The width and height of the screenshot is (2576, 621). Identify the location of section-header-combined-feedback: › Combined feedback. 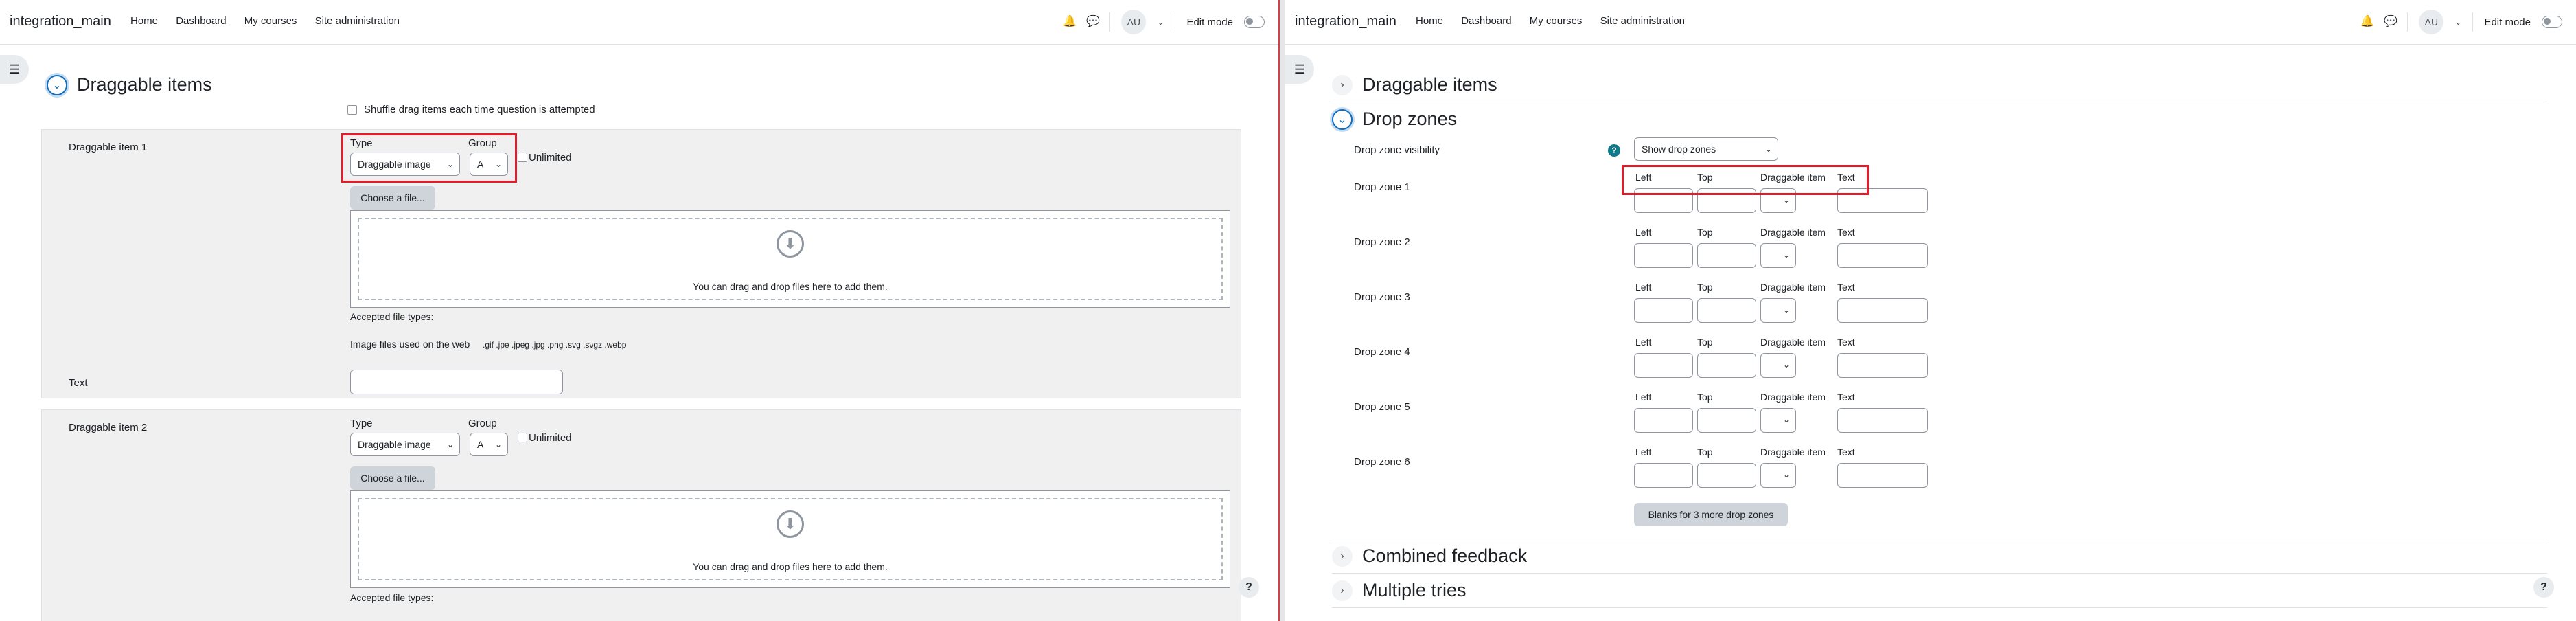
(1429, 556).